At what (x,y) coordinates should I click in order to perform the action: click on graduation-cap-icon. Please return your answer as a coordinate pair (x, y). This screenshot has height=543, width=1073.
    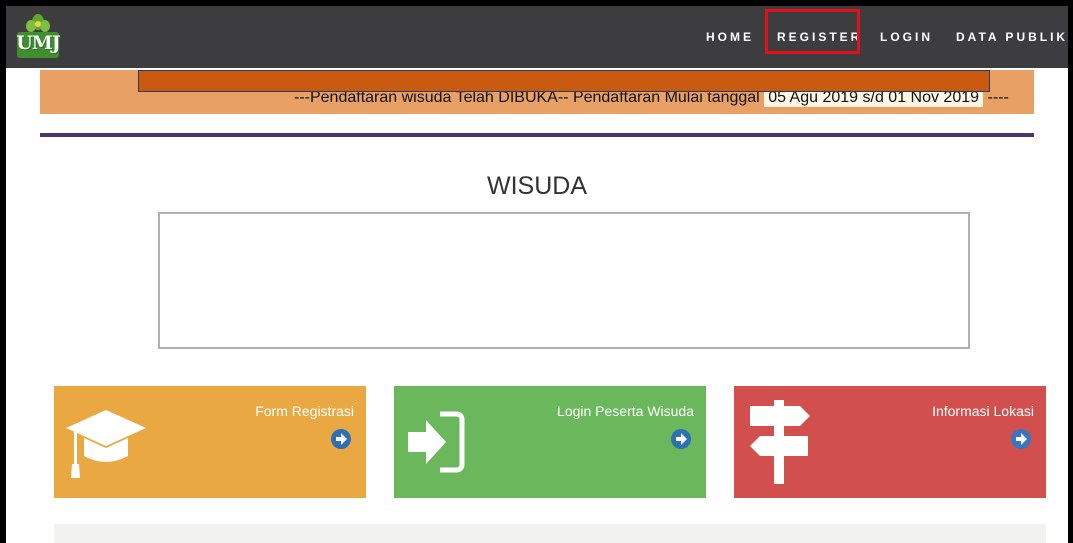
    Looking at the image, I should click on (106, 444).